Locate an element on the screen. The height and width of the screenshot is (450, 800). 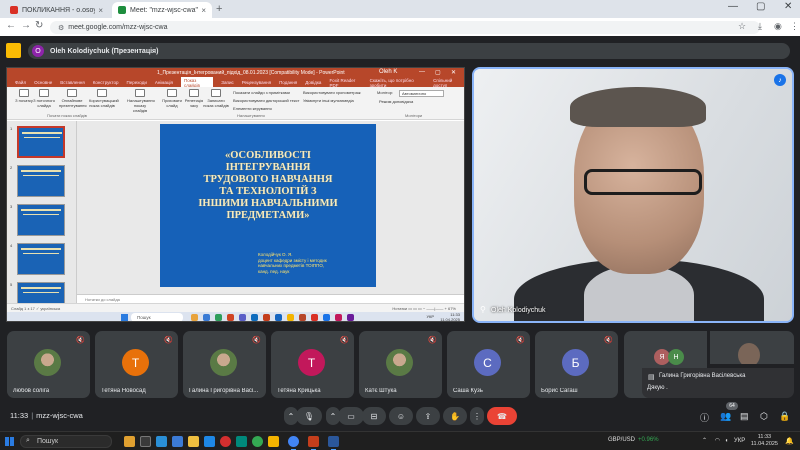
participant-tile: 🔇 Б Борис Сагаш is located at coordinates (576, 364).